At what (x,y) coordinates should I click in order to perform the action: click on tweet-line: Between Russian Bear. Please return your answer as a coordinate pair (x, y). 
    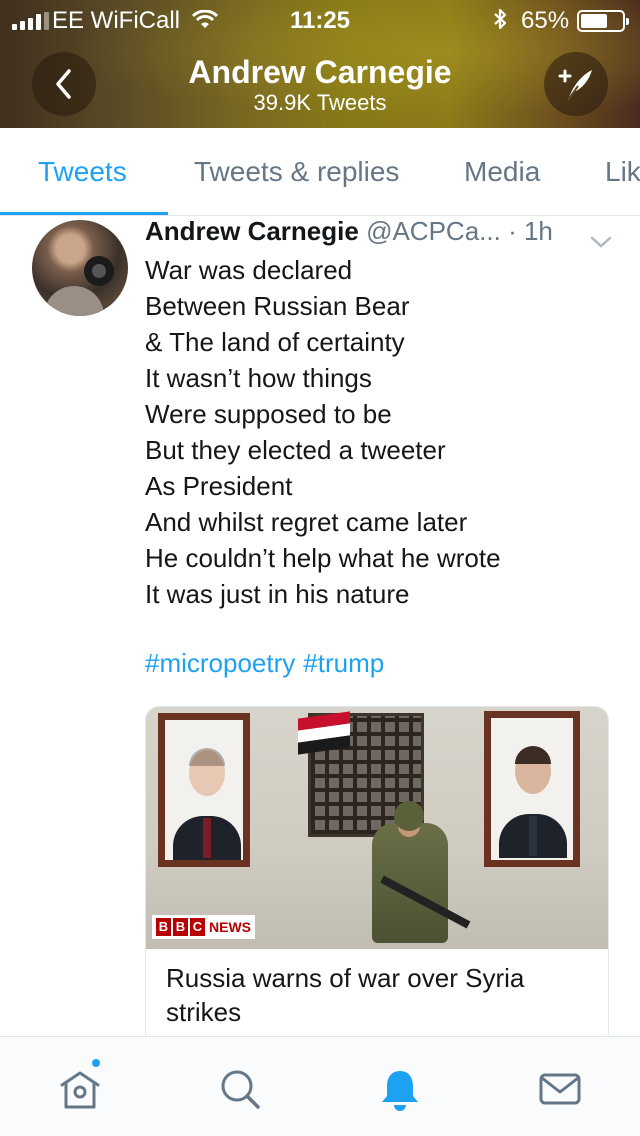
    Looking at the image, I should click on (277, 306).